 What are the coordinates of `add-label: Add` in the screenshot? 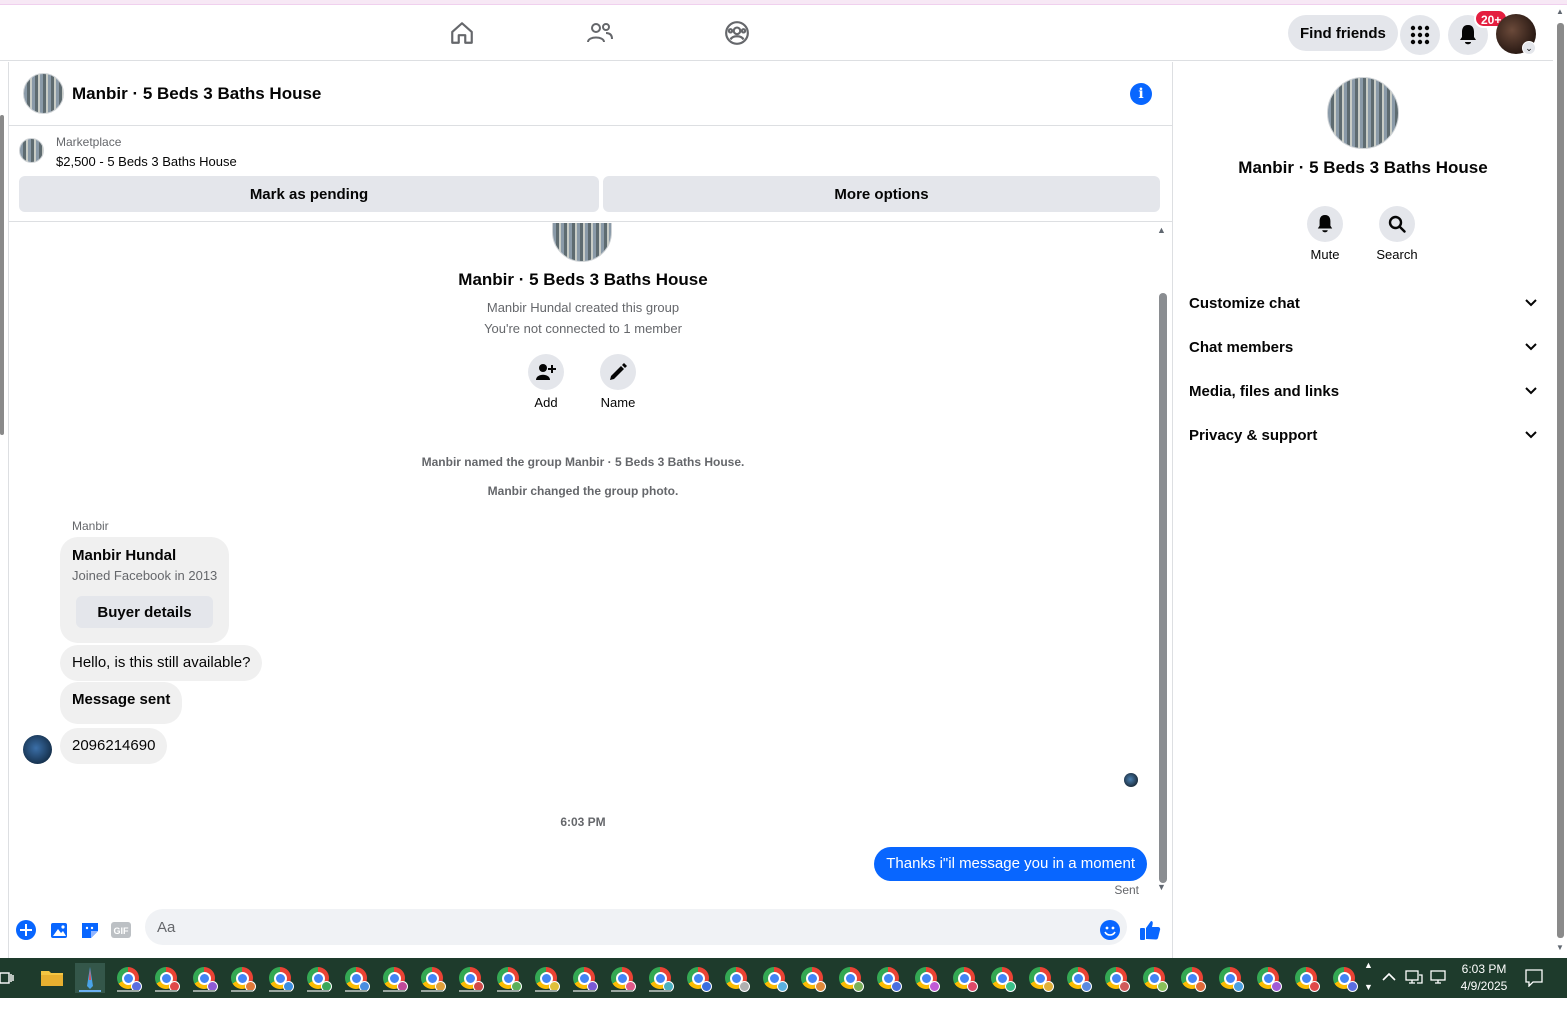 It's located at (546, 402).